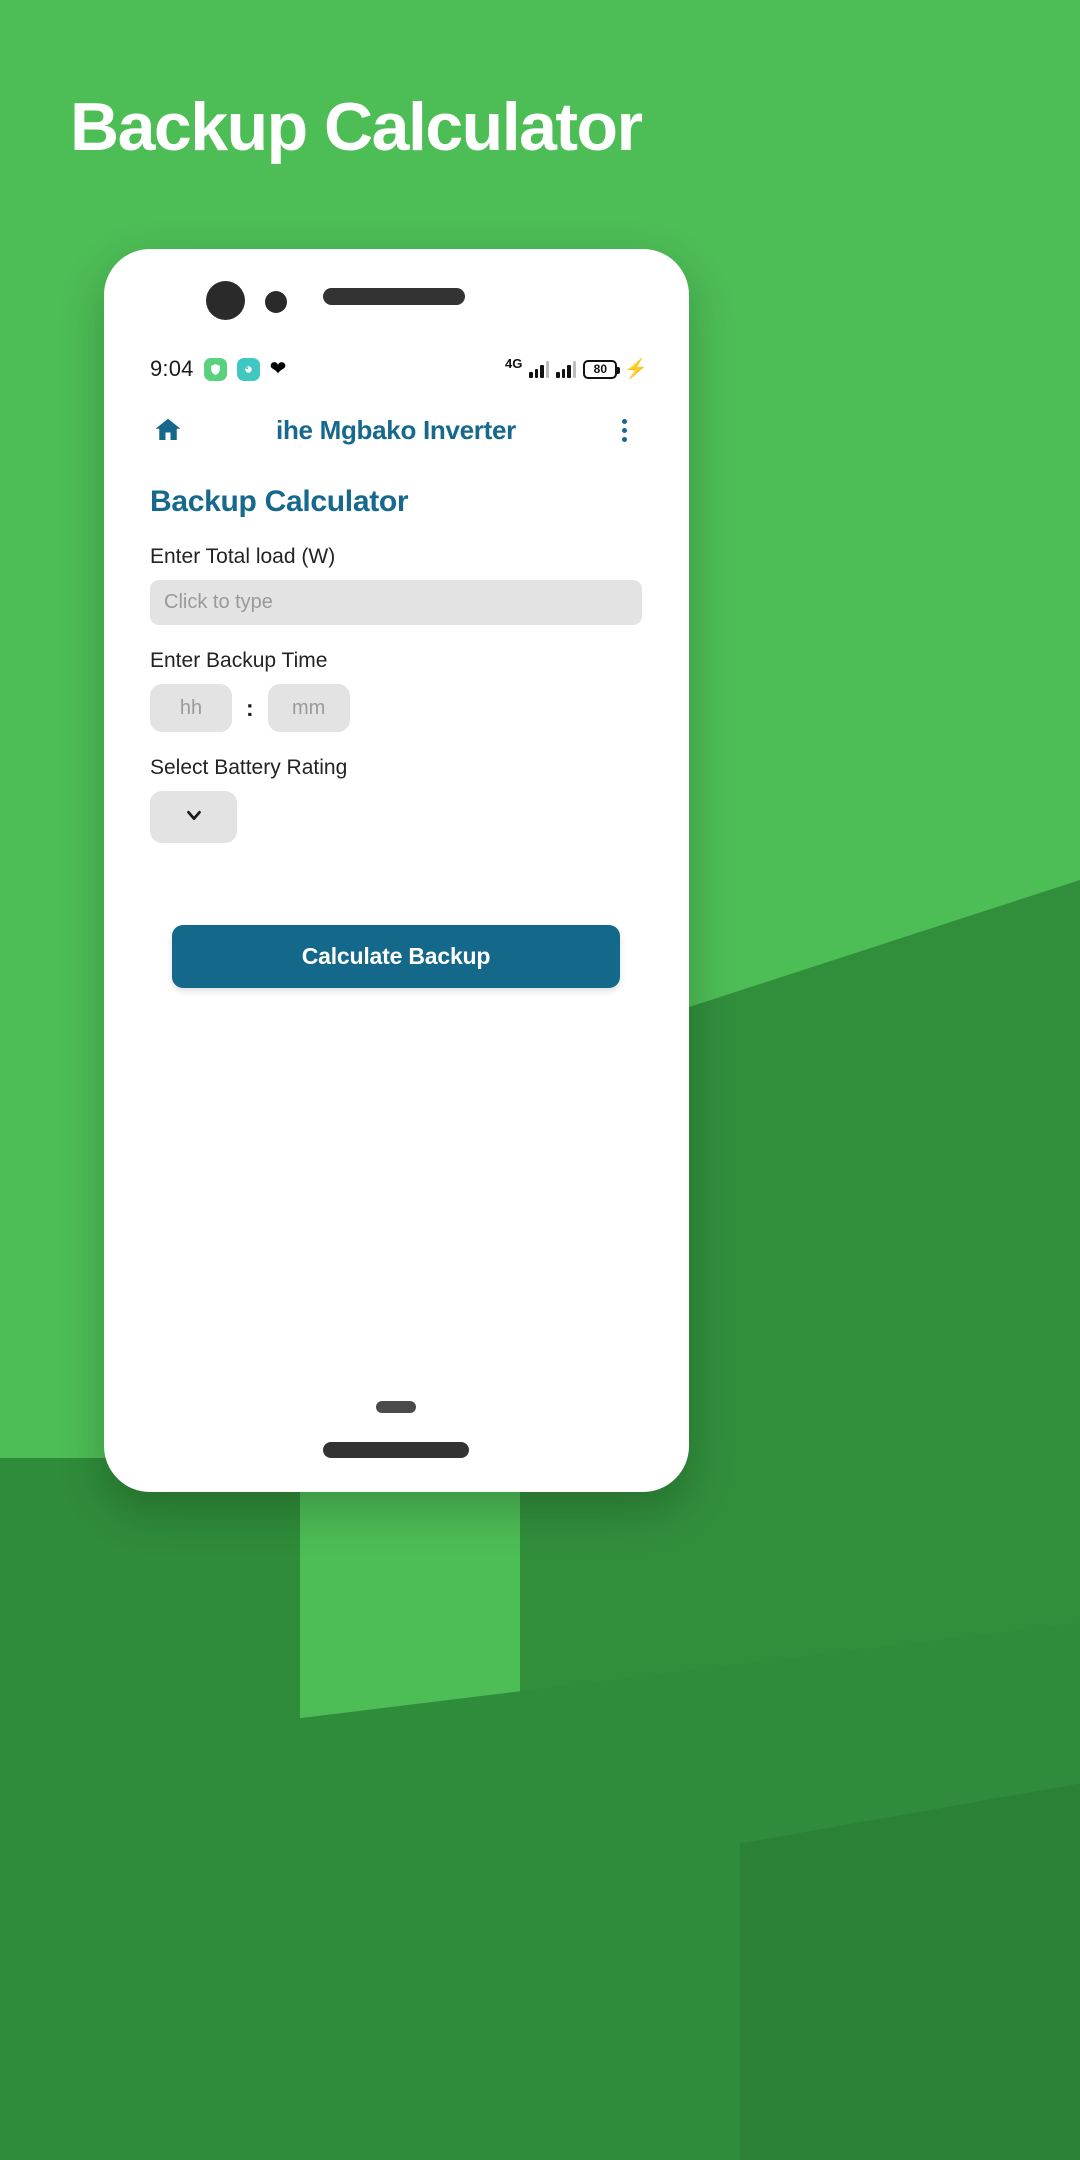 This screenshot has height=2160, width=1080. I want to click on camera-app-icon, so click(248, 369).